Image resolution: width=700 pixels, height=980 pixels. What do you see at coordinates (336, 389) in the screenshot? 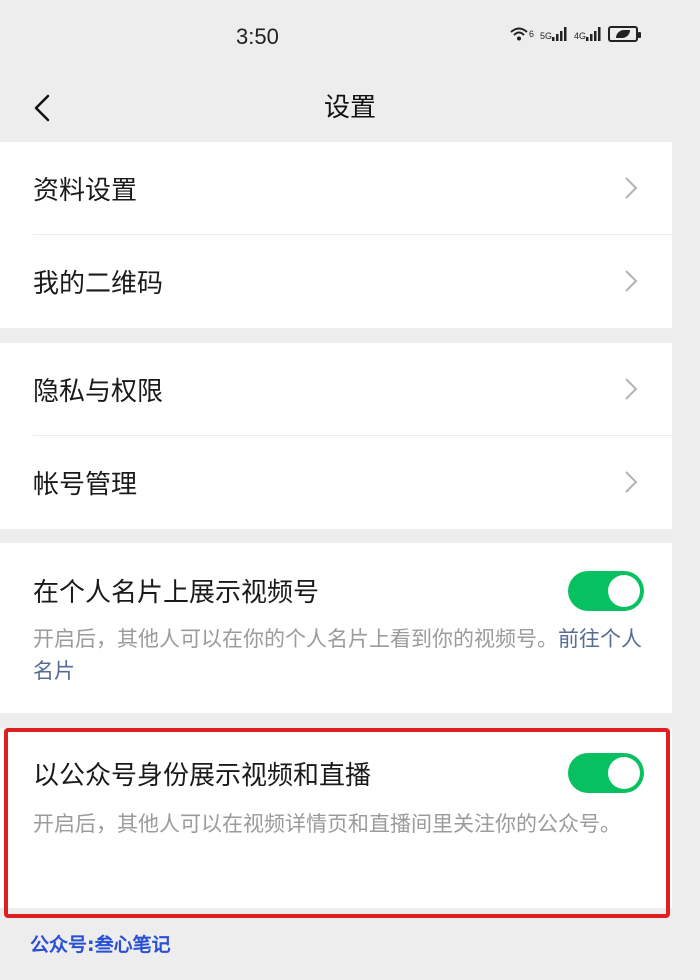
I see `settings-row-privacy: 隐私与权限` at bounding box center [336, 389].